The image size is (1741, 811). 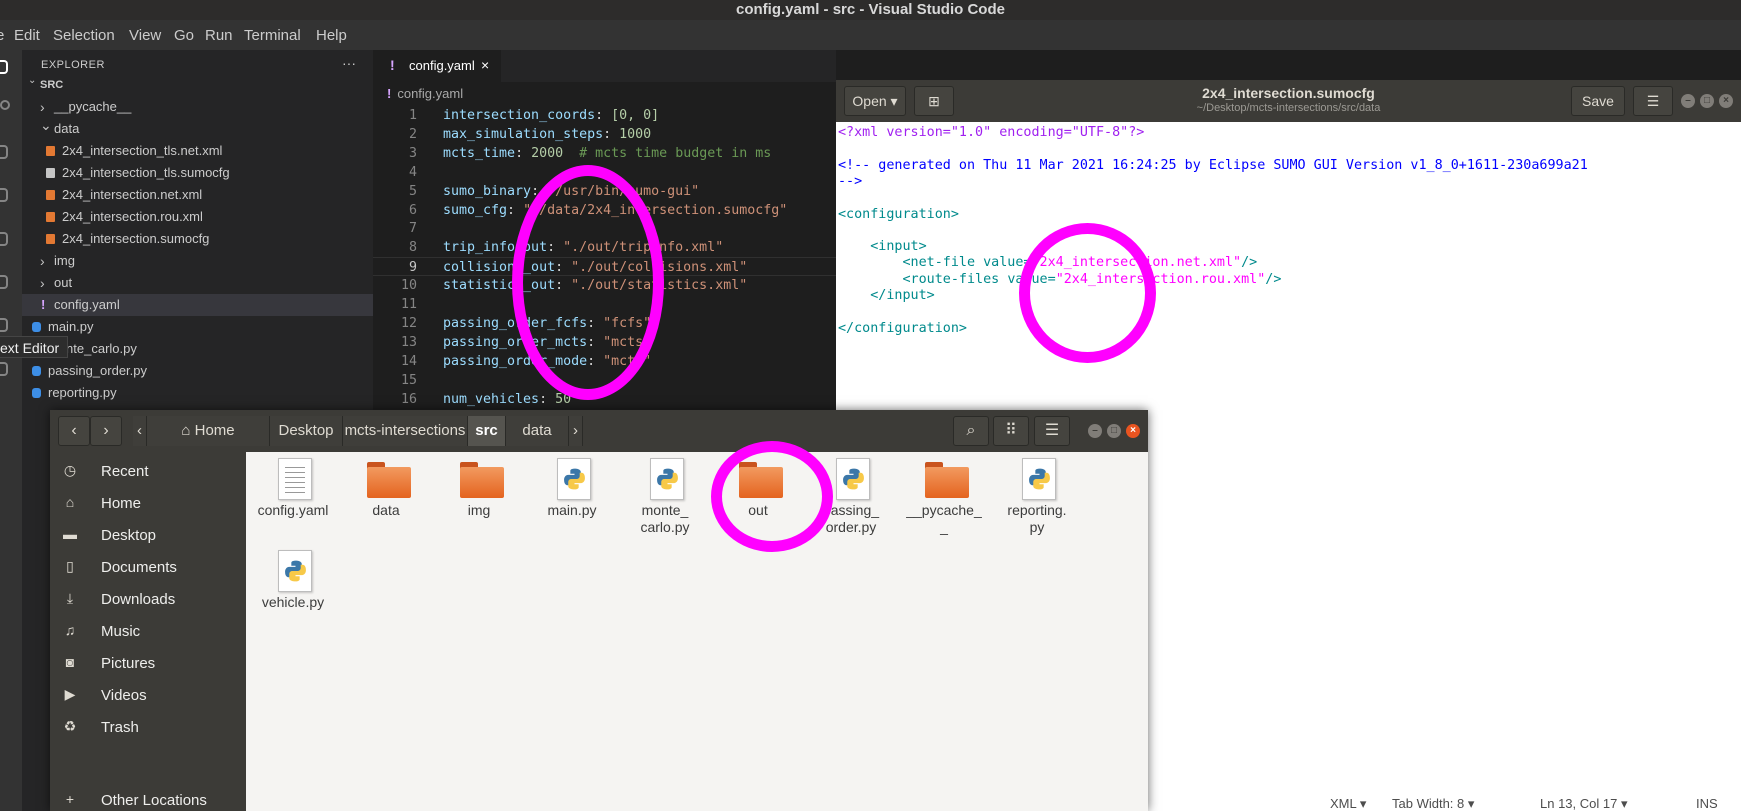 What do you see at coordinates (219, 35) in the screenshot?
I see `menu-item-run: Run` at bounding box center [219, 35].